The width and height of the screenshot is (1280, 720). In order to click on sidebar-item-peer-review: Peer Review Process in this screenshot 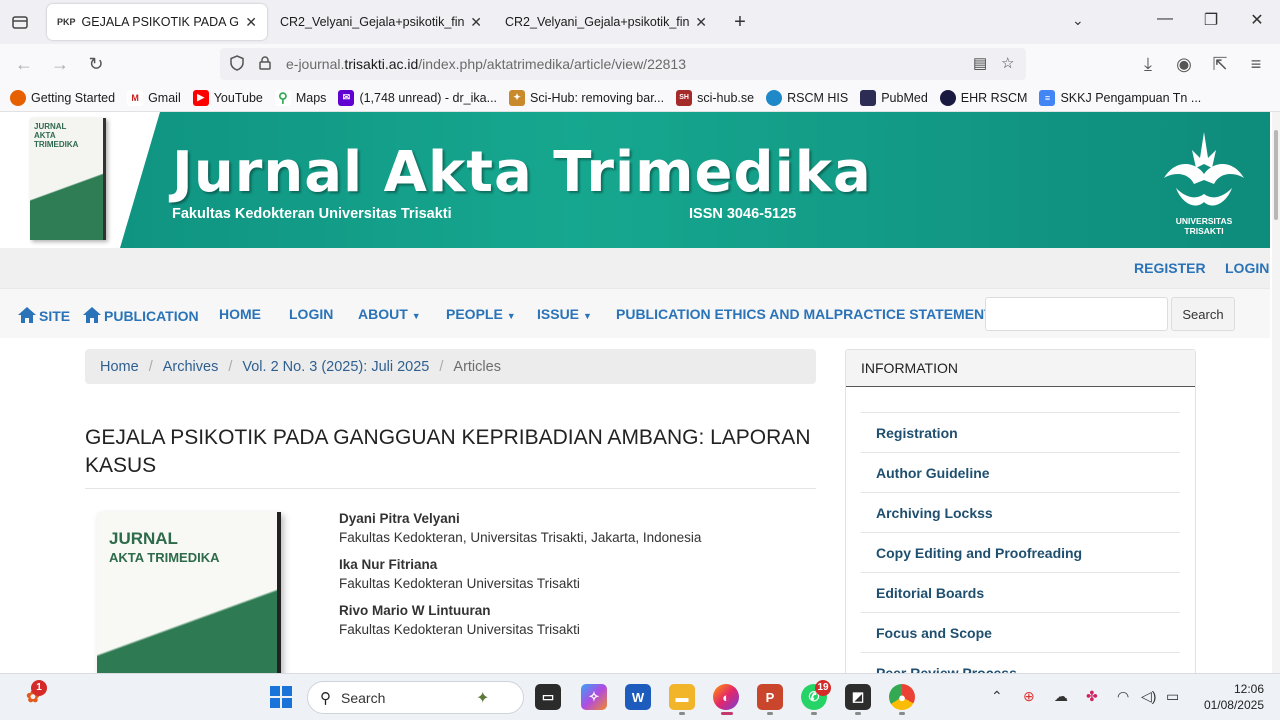, I will do `click(1020, 663)`.